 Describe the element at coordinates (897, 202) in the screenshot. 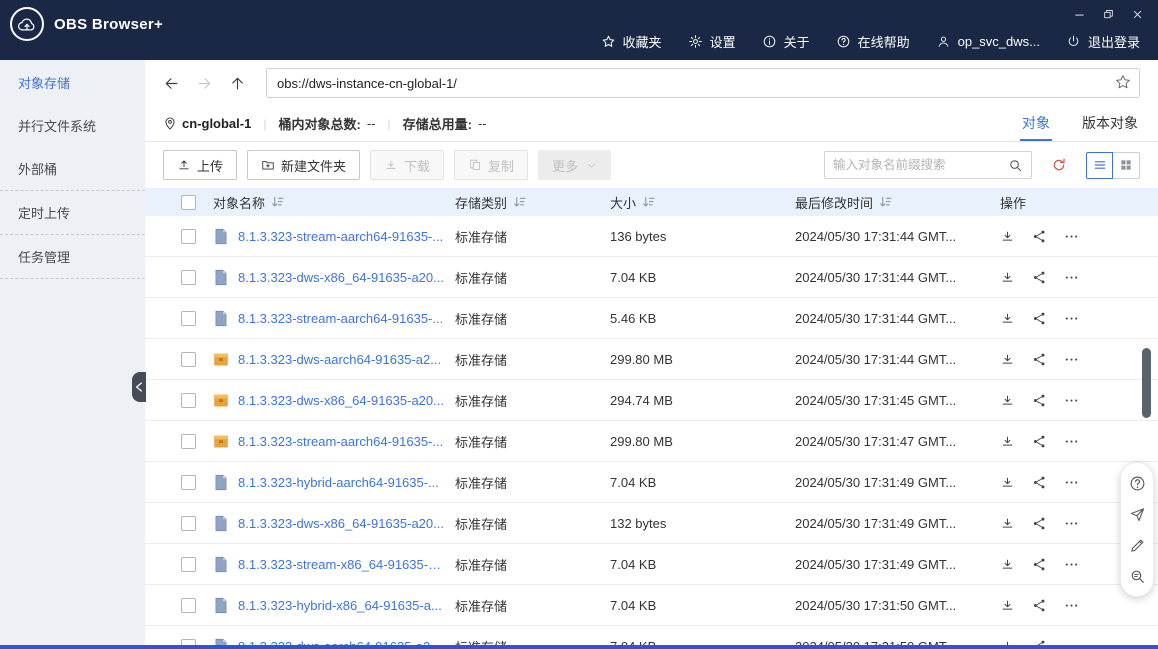

I see `column-header: 最后修改时间` at that location.